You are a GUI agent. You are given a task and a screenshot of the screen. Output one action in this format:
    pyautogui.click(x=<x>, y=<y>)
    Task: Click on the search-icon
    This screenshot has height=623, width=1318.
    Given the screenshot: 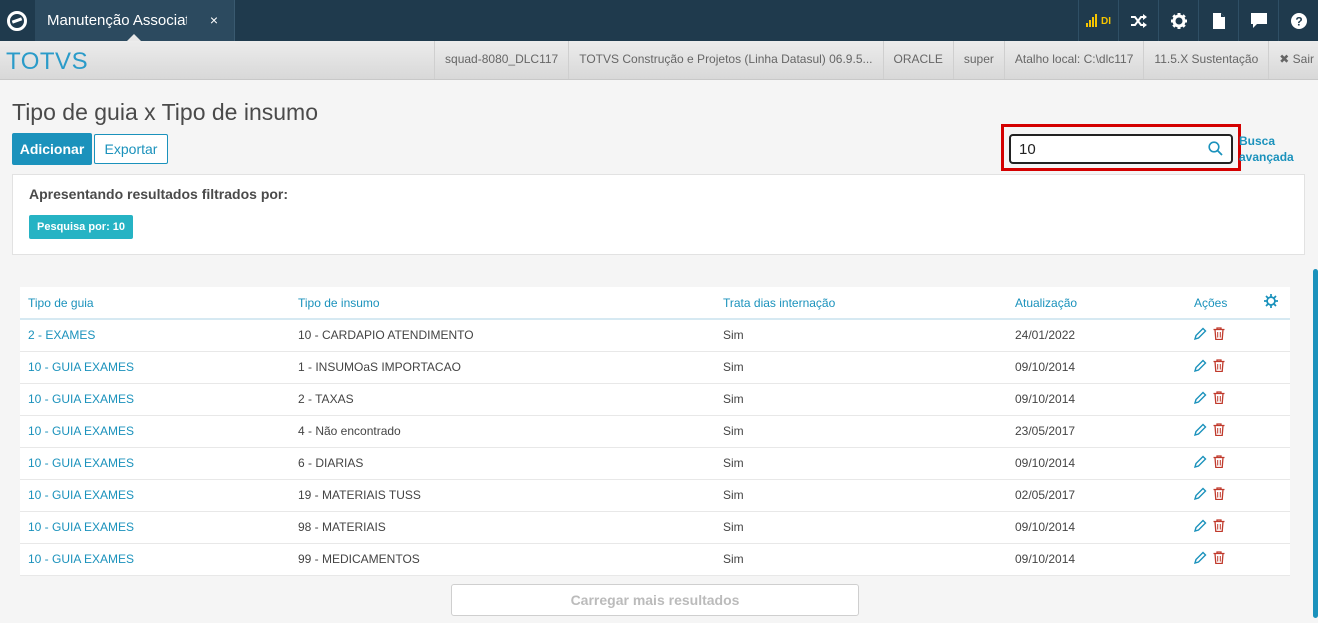 What is the action you would take?
    pyautogui.click(x=1215, y=151)
    